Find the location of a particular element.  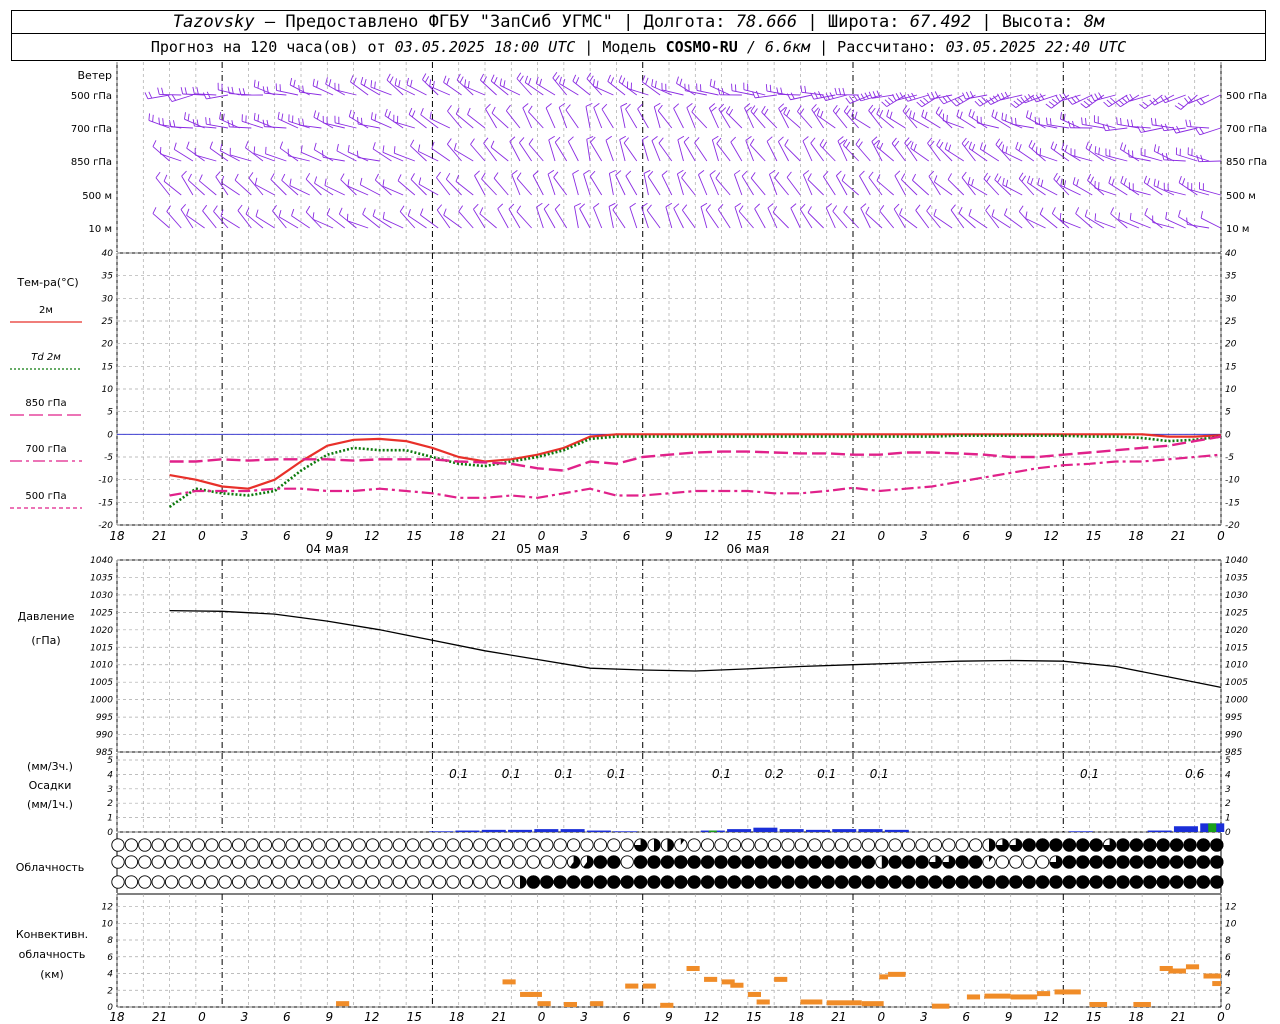

y-tick-label-left: 15 is located at coordinates (108, 367).